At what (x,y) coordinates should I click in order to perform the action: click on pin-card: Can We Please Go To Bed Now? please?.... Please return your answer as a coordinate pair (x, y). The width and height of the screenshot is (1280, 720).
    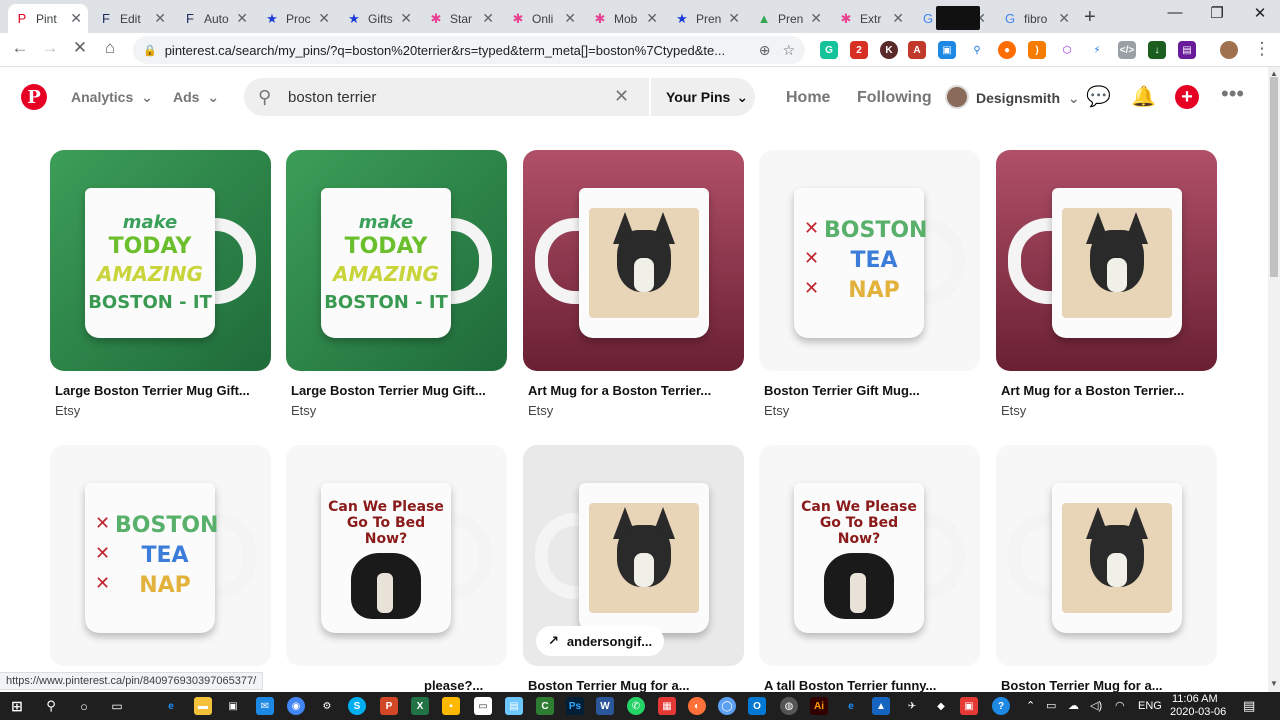
    Looking at the image, I should click on (396, 571).